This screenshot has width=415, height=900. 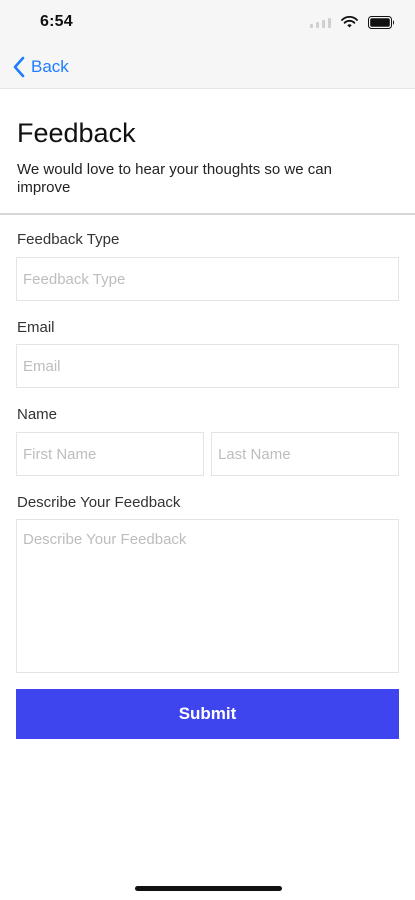 I want to click on last-name-input, so click(x=305, y=454).